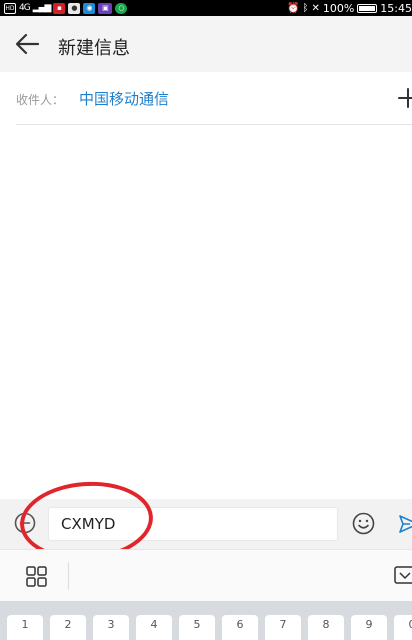  What do you see at coordinates (293, 8) in the screenshot?
I see `alarm-icon: ⏰` at bounding box center [293, 8].